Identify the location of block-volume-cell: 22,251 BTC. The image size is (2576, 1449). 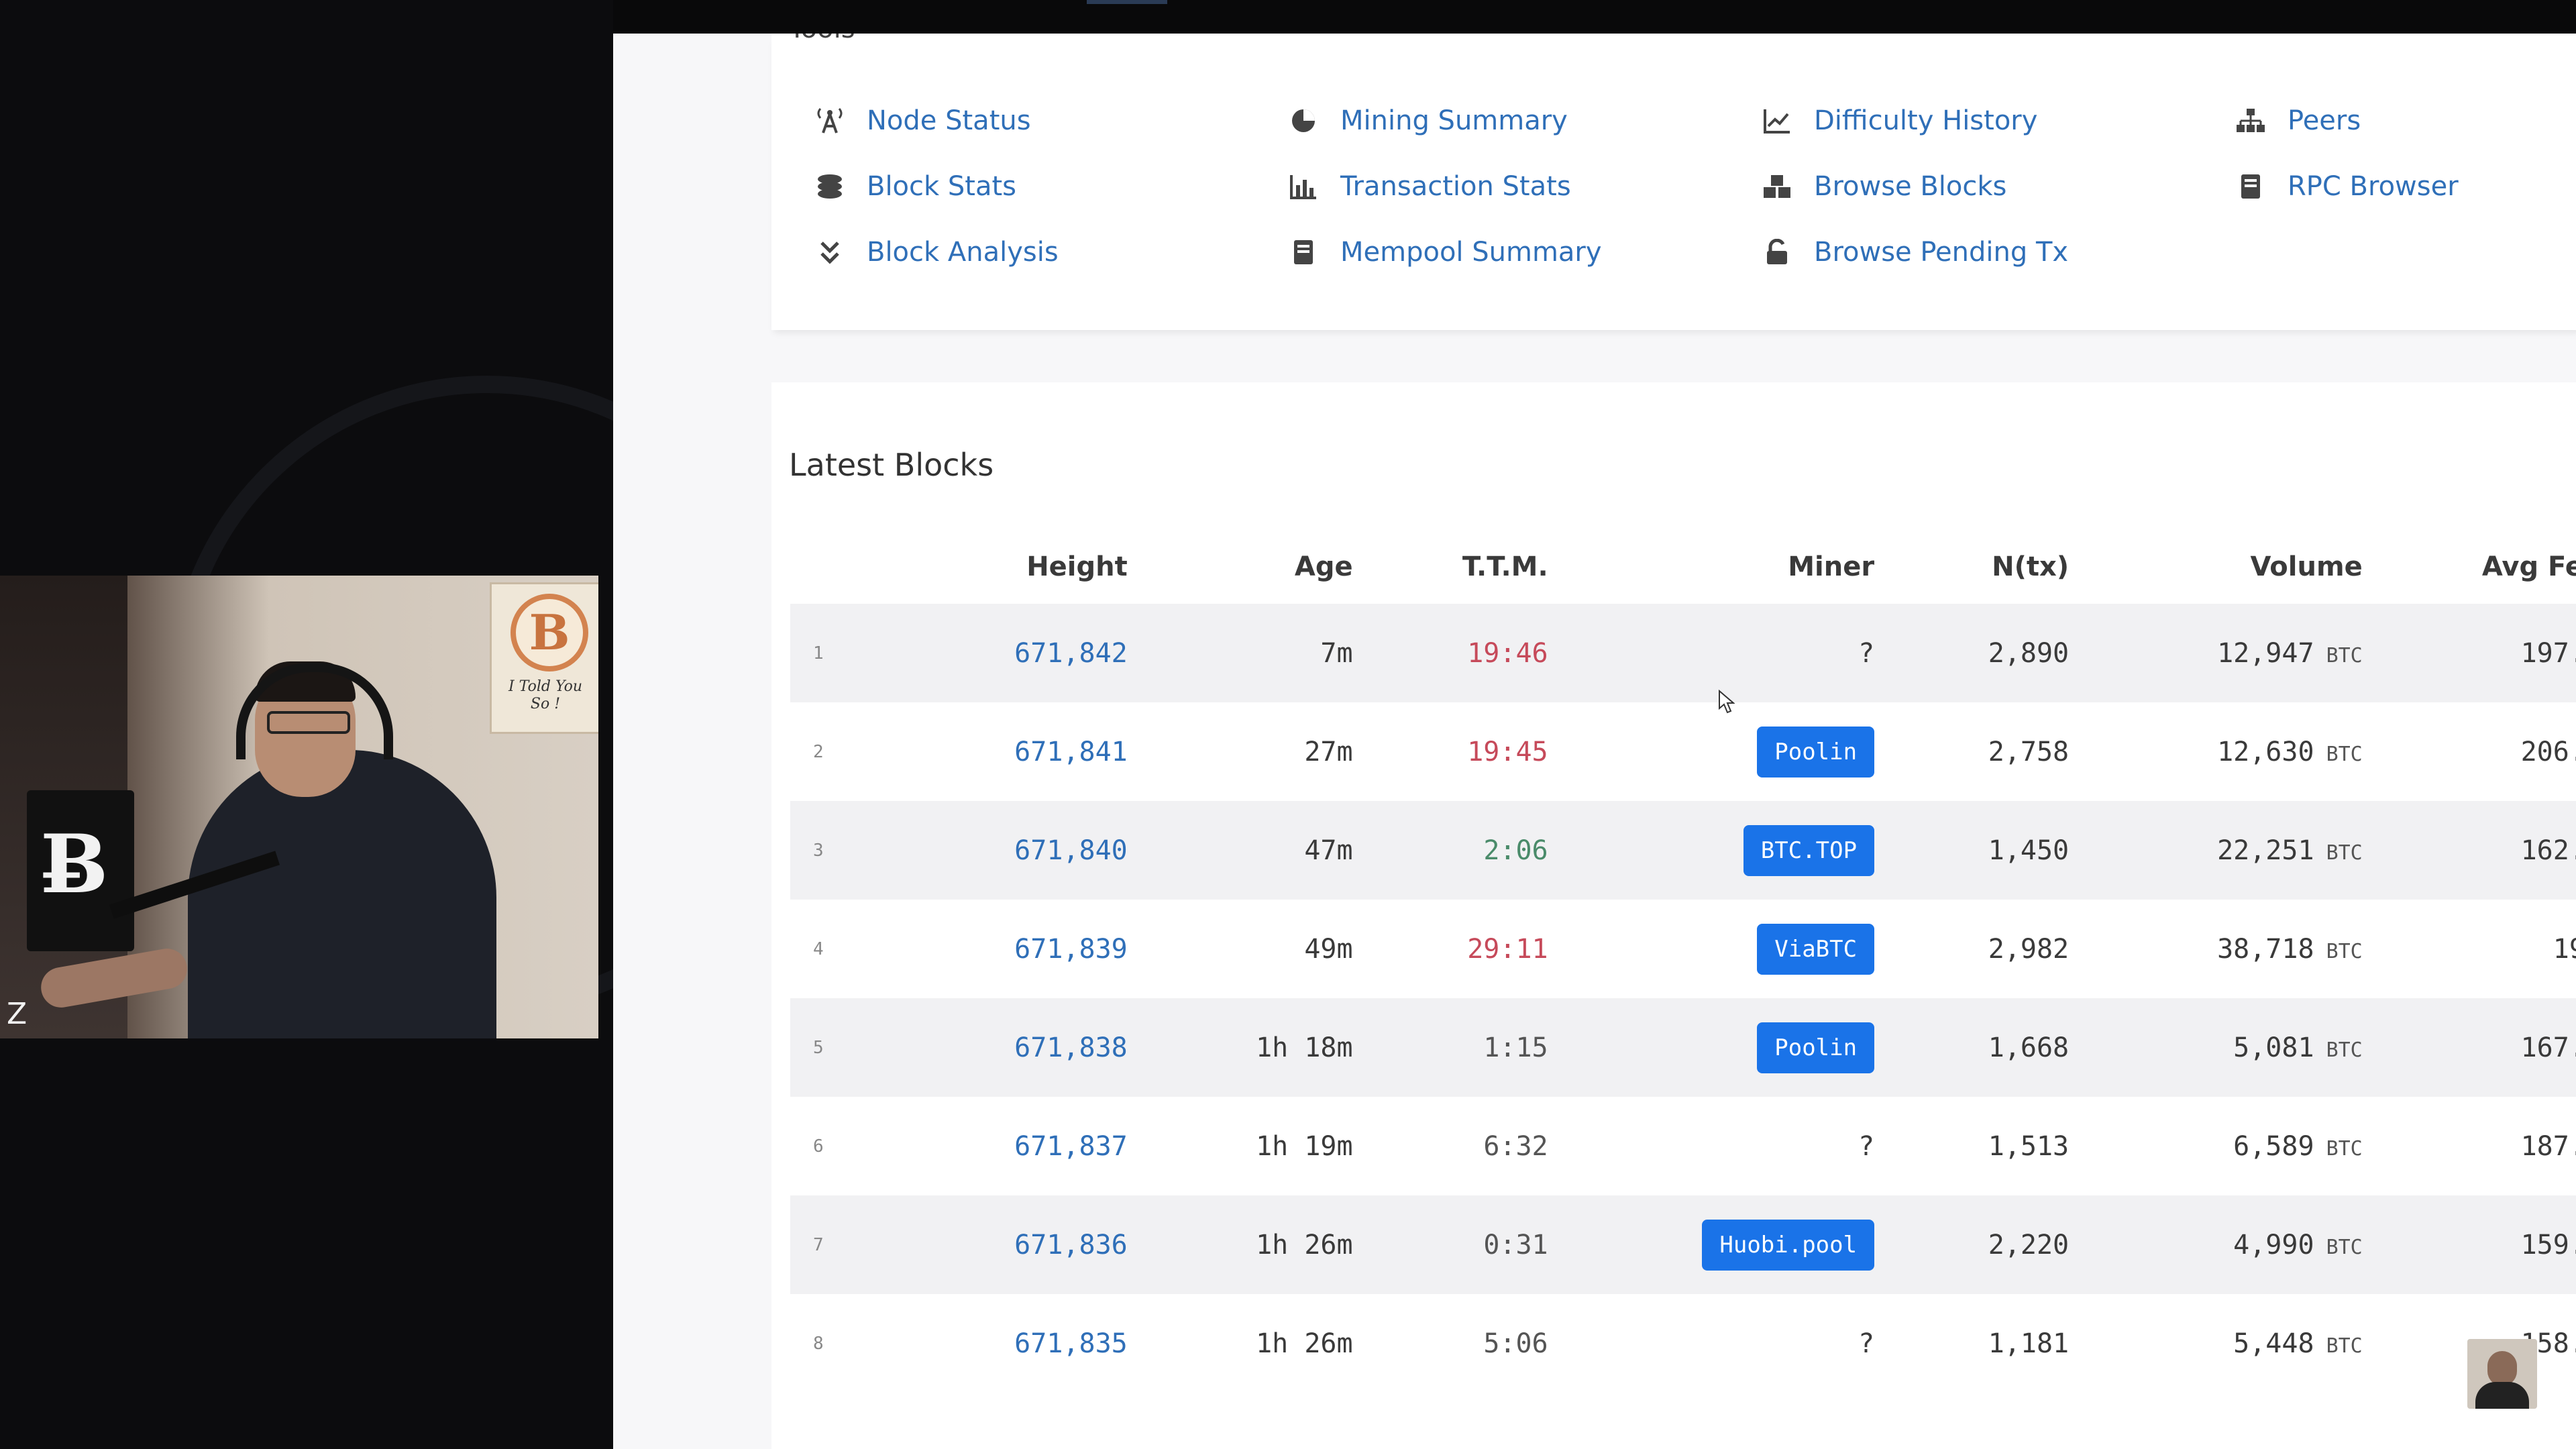
(2216, 850).